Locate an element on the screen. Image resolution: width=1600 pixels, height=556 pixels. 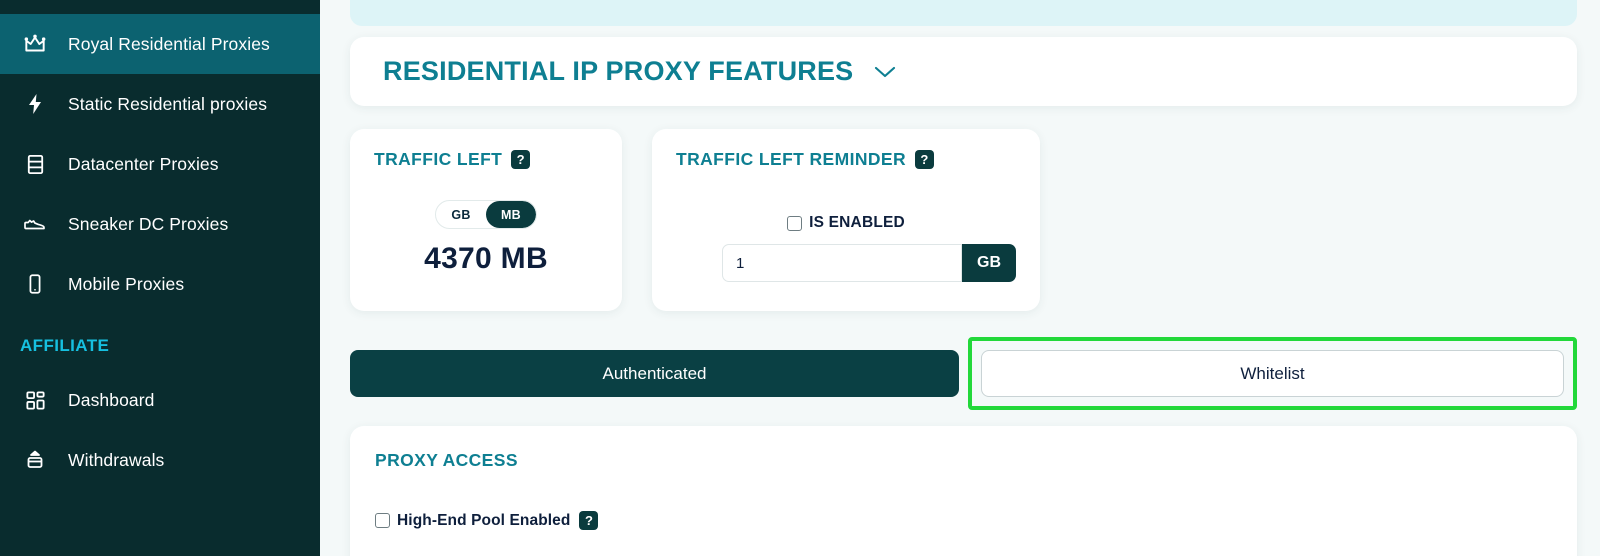
whitelist-highlight-box: Whitelist is located at coordinates (1272, 373).